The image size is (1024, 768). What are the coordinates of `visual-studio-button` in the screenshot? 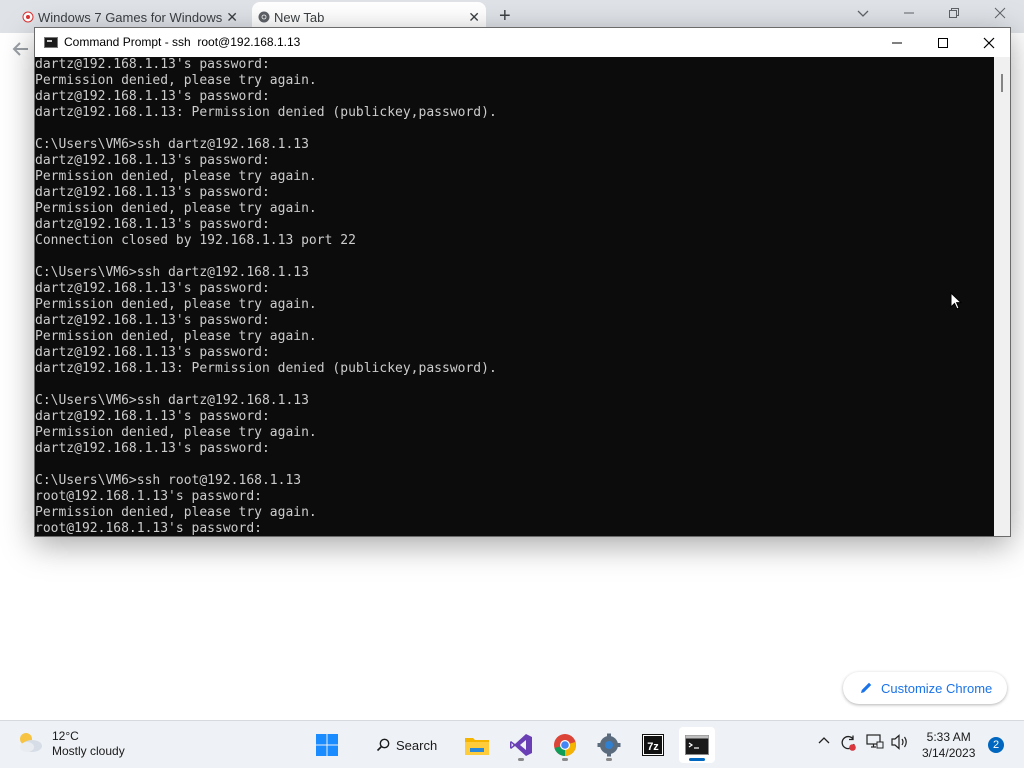 It's located at (521, 745).